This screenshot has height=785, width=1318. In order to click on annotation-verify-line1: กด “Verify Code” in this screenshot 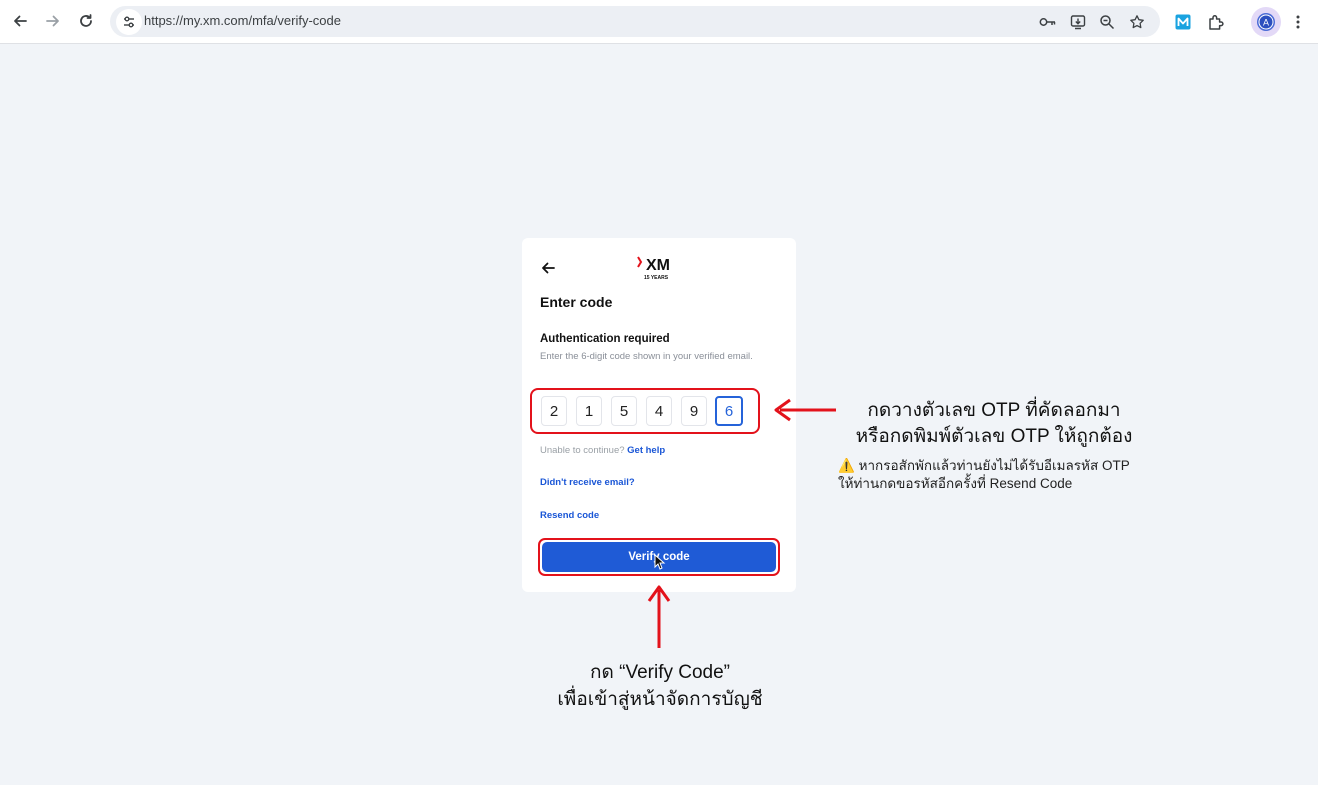, I will do `click(660, 672)`.